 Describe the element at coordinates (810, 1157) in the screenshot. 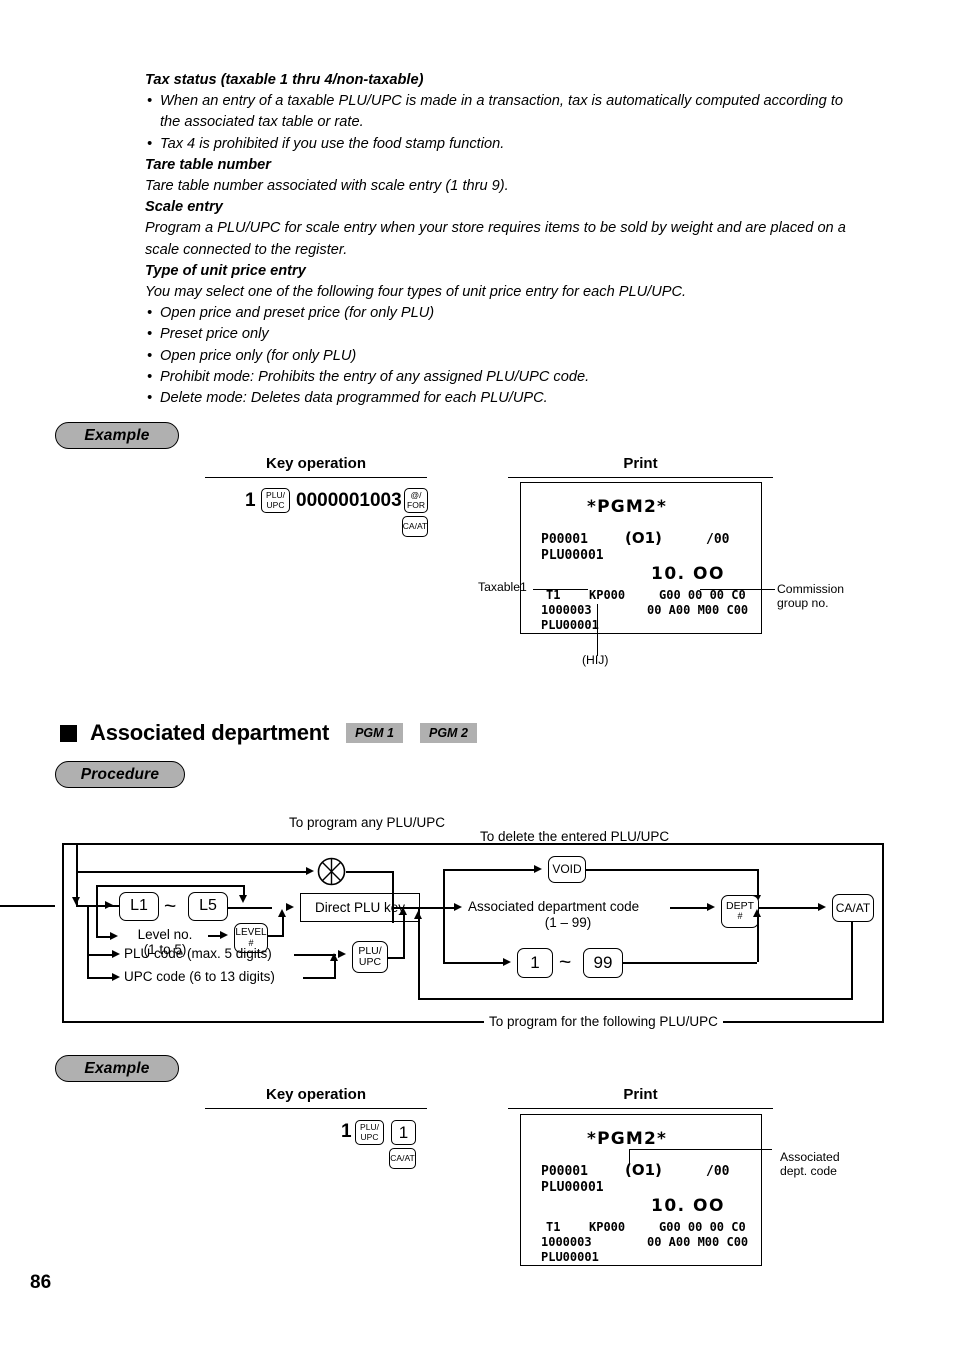

I see `callout-assoc-dept-line1: Associated` at that location.